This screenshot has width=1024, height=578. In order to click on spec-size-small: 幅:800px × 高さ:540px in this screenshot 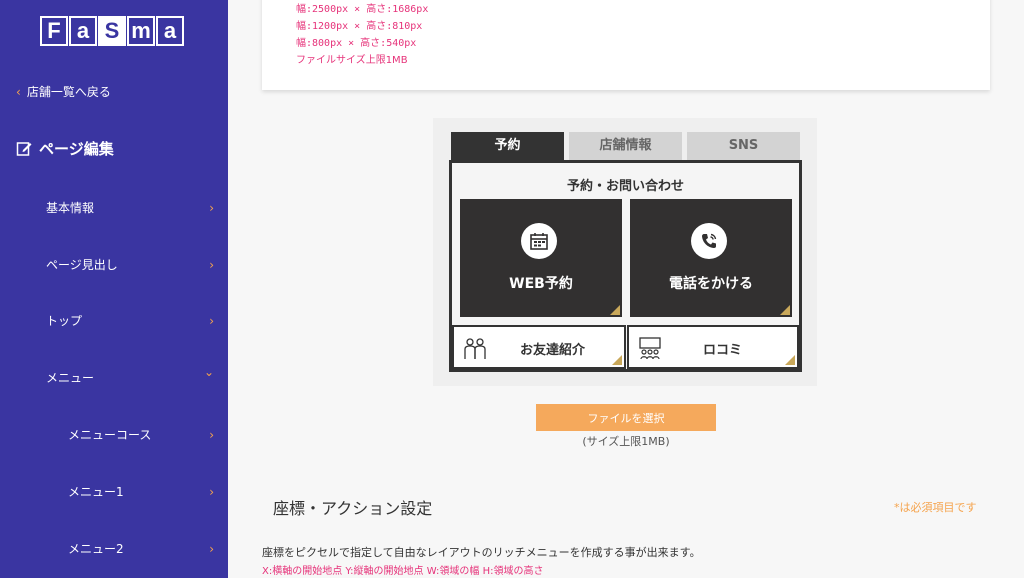, I will do `click(356, 43)`.